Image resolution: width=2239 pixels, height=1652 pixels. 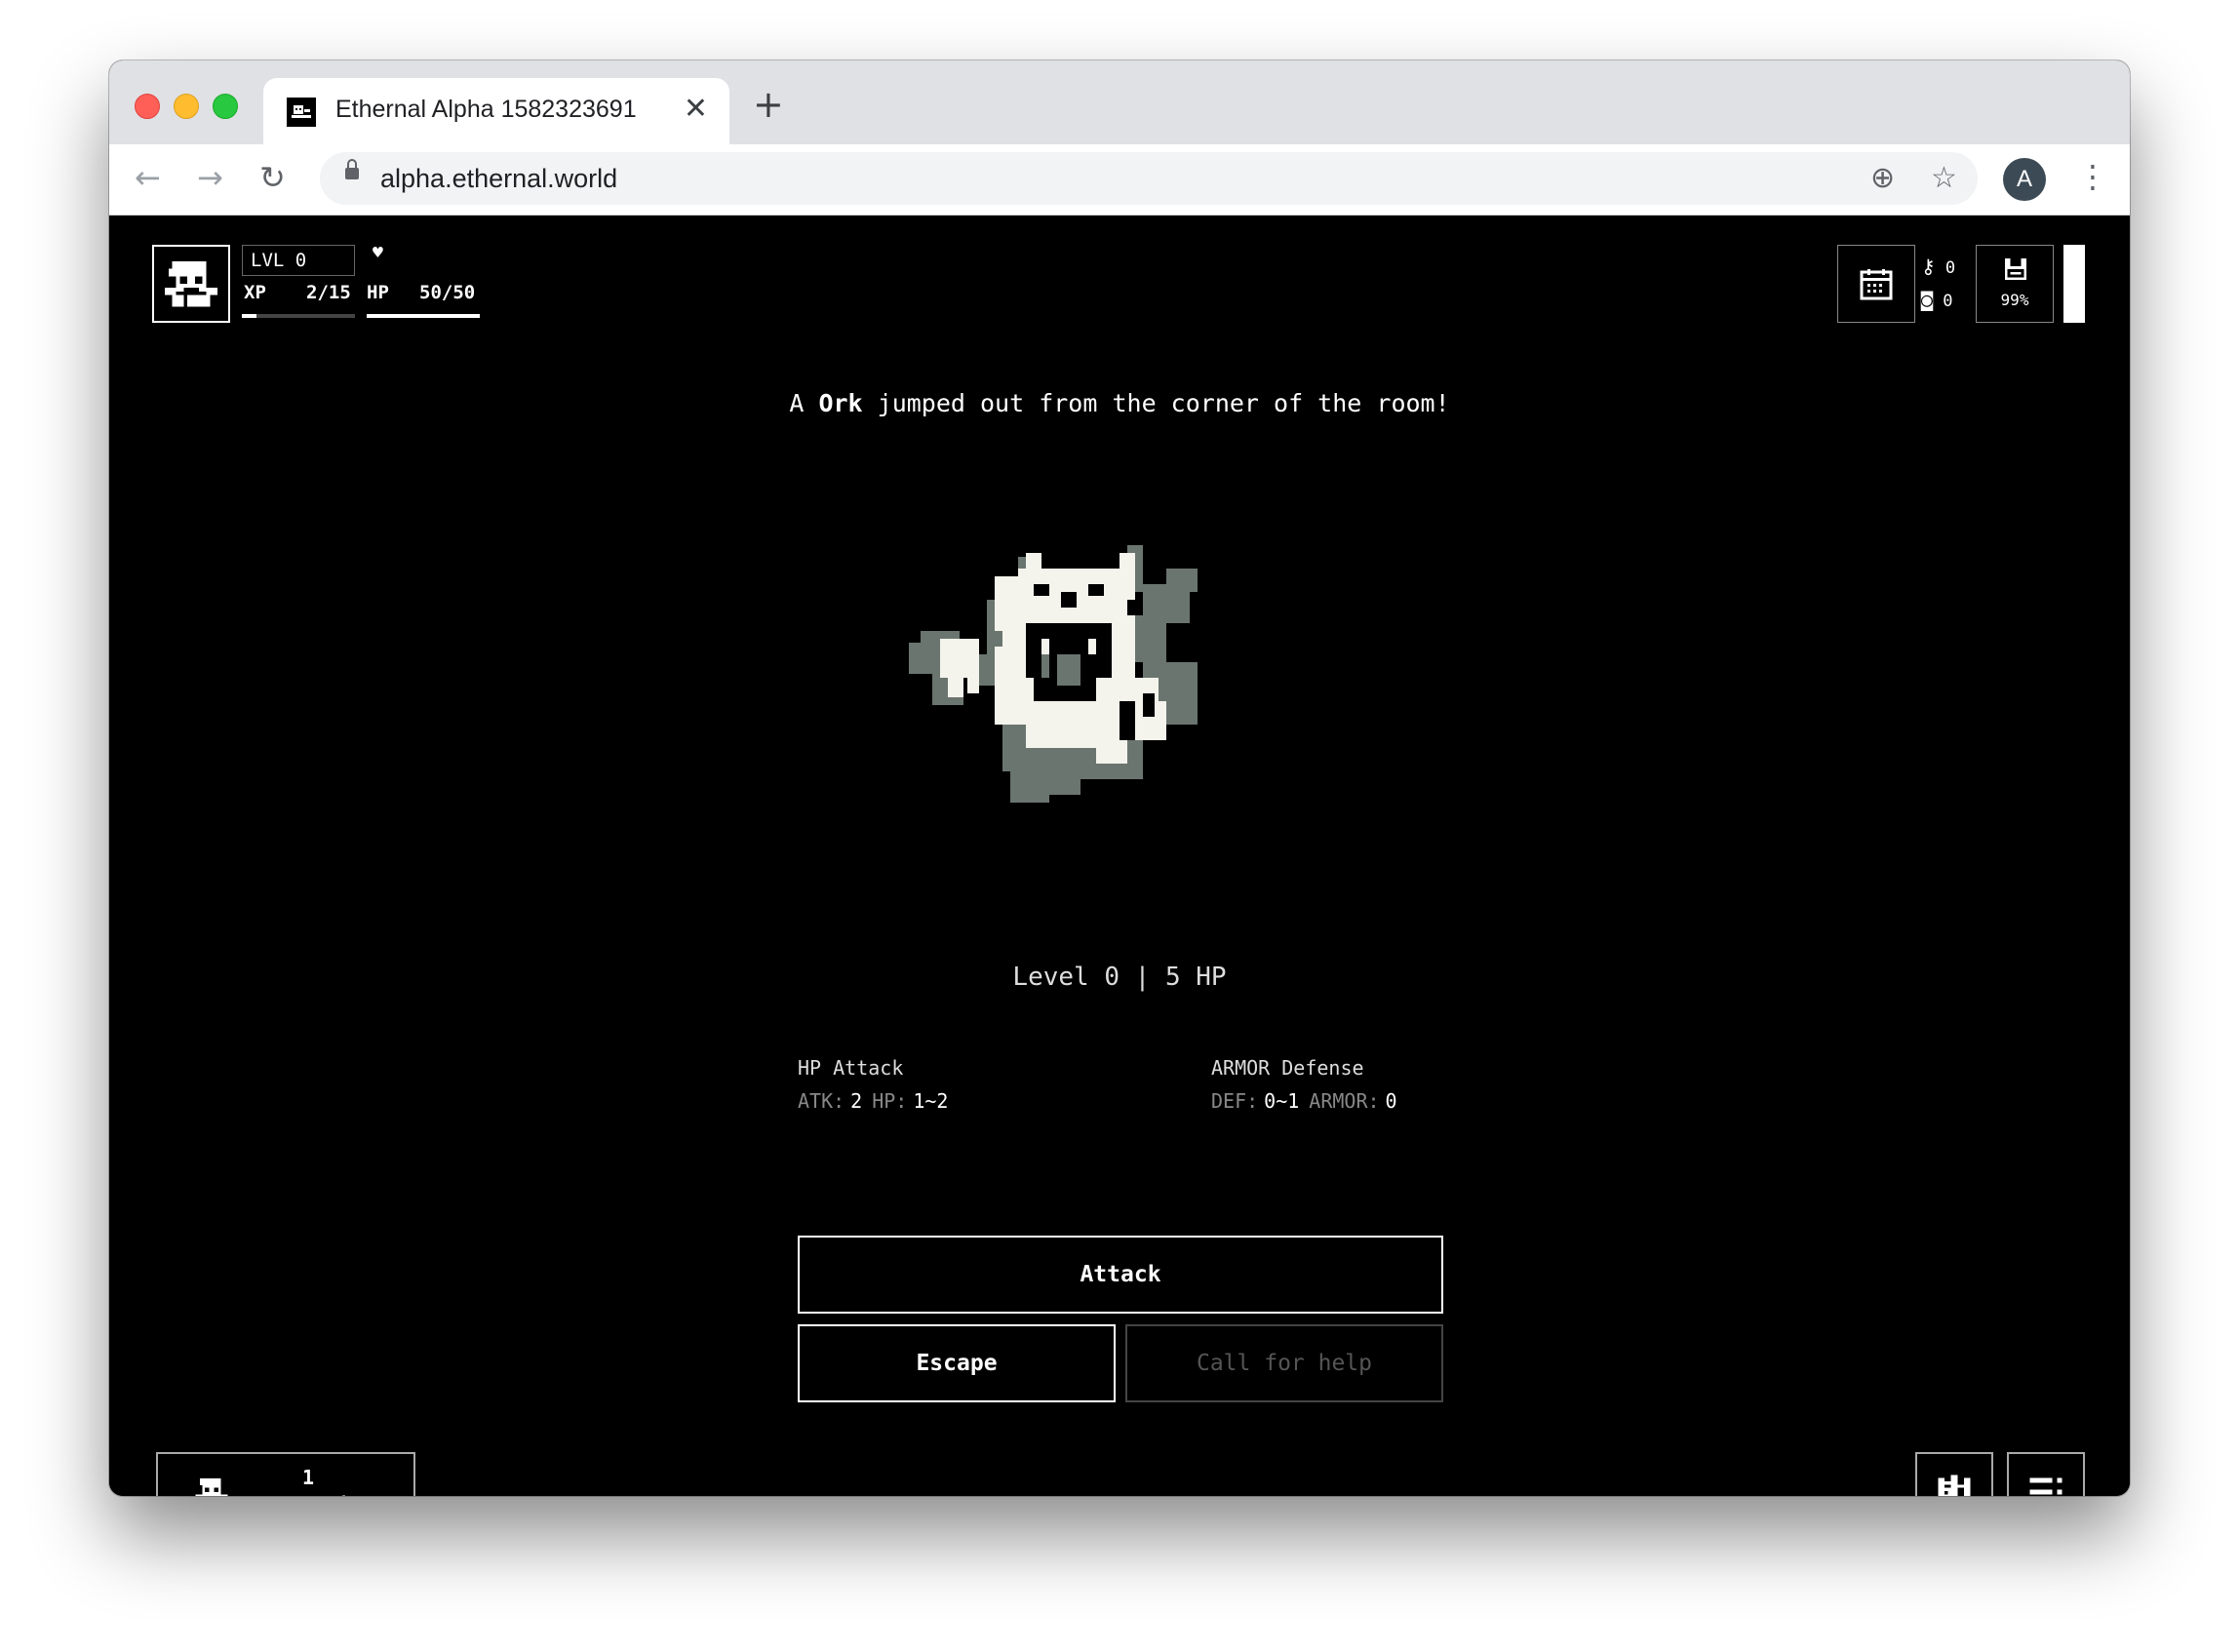 I want to click on address-bar: alpha.ethernal.world ⊕ ☆, so click(x=1149, y=178).